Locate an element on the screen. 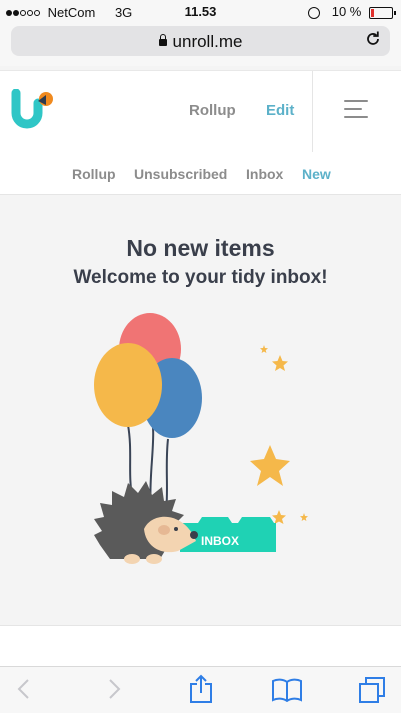  share-icon is located at coordinates (201, 691).